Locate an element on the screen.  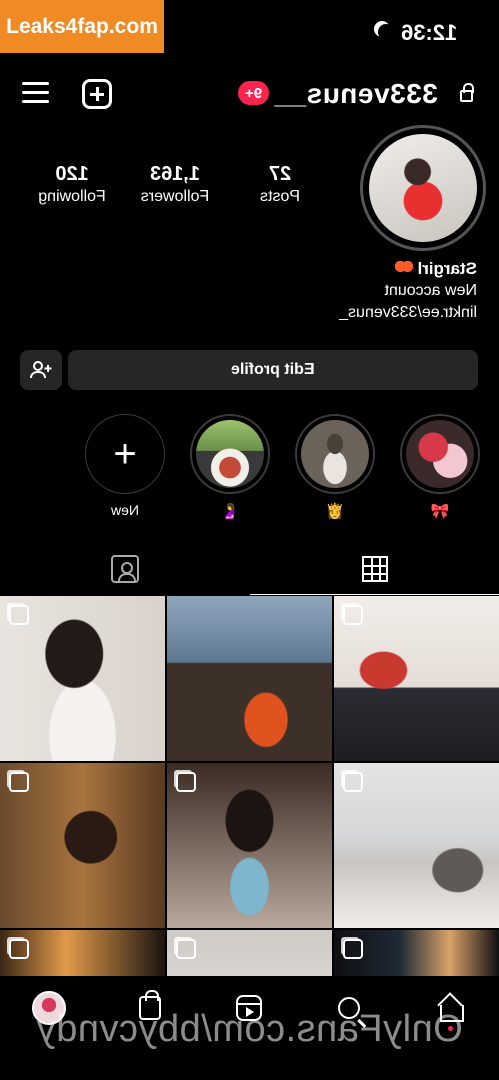
plus-square-icon is located at coordinates (97, 94).